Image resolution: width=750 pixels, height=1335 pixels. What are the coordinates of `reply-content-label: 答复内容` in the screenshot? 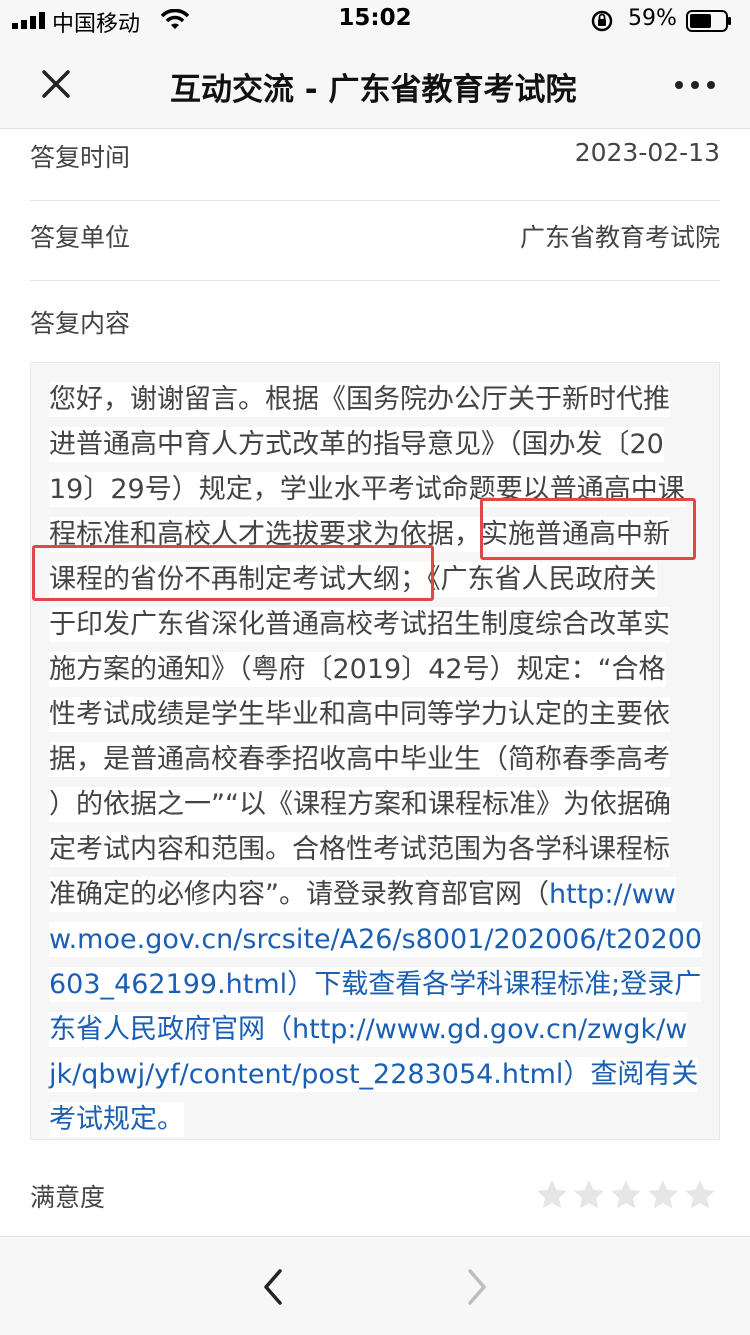 It's located at (80, 323).